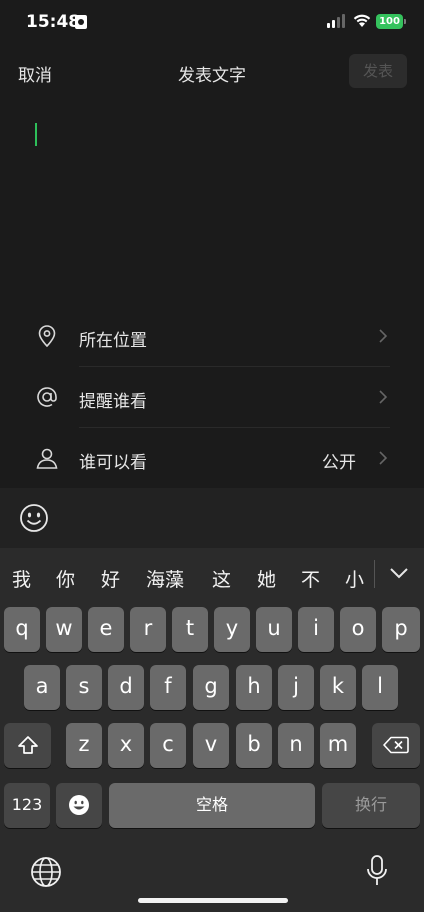 The height and width of the screenshot is (912, 424). Describe the element at coordinates (391, 21) in the screenshot. I see `battery-icon: 100` at that location.